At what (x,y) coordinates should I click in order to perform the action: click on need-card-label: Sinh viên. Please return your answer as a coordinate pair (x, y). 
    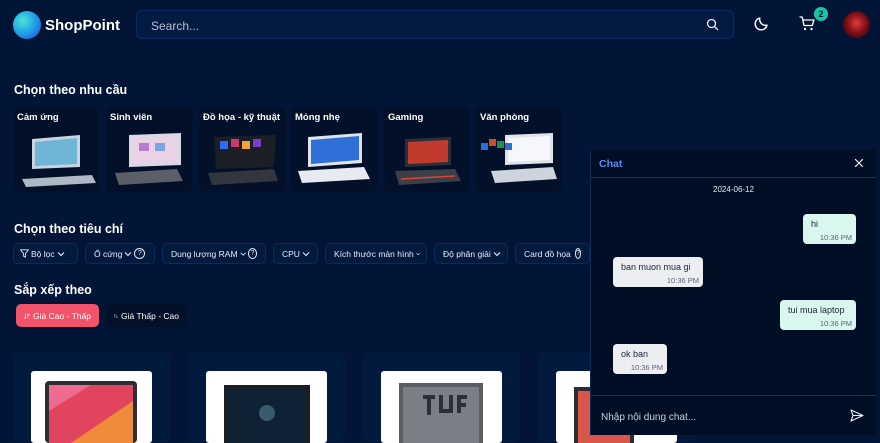
    Looking at the image, I should click on (131, 117).